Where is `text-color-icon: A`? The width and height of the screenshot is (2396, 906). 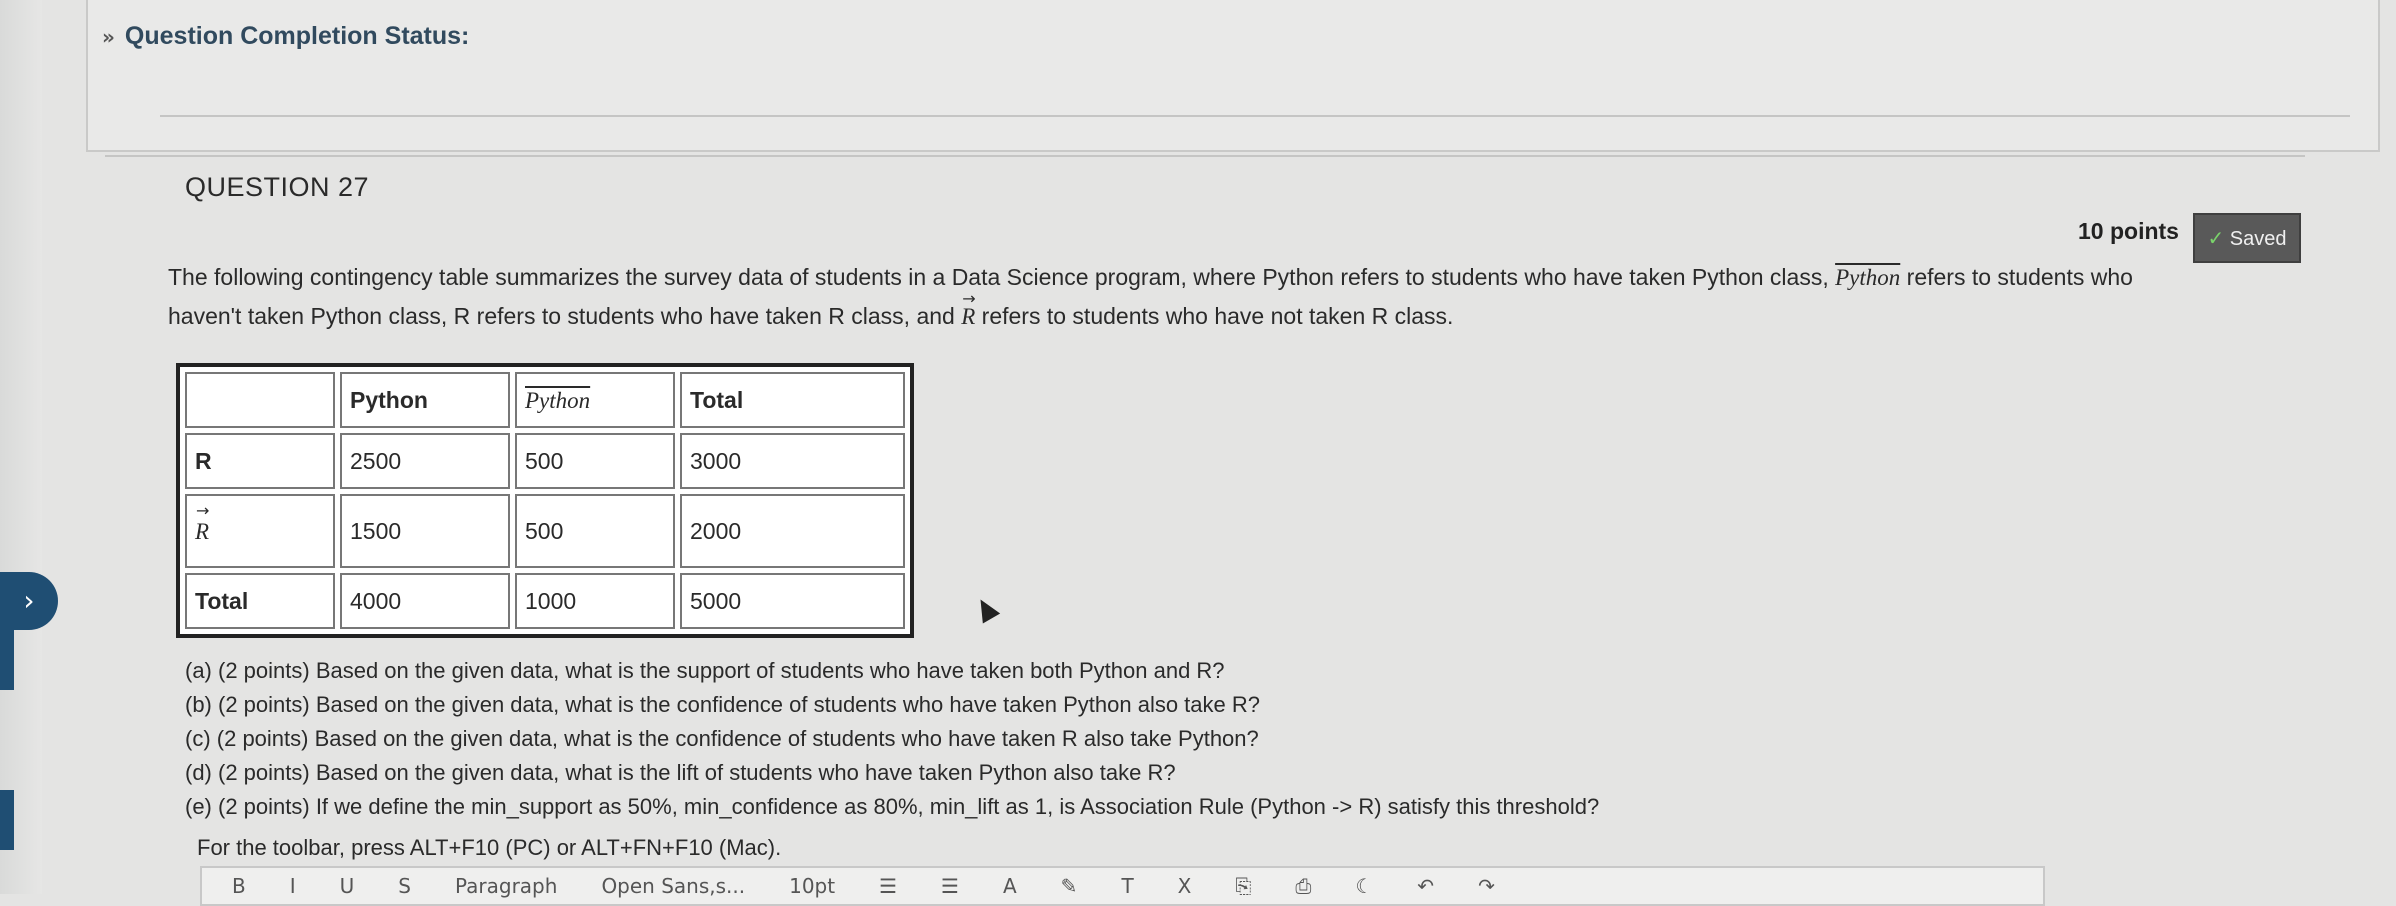 text-color-icon: A is located at coordinates (1010, 886).